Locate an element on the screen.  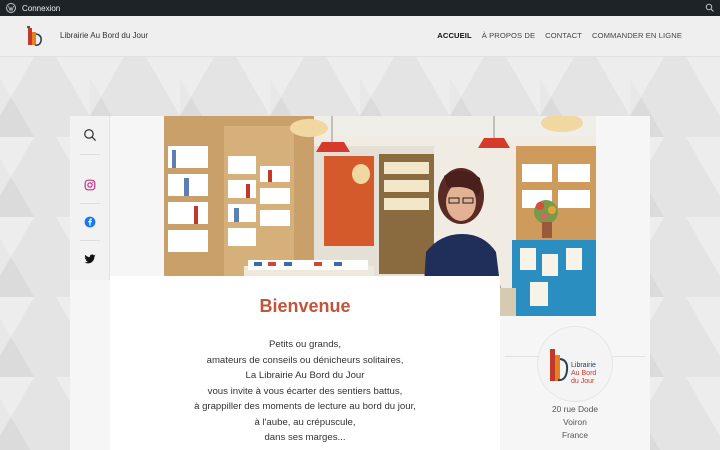
badge-line-3: du Jour is located at coordinates (583, 381).